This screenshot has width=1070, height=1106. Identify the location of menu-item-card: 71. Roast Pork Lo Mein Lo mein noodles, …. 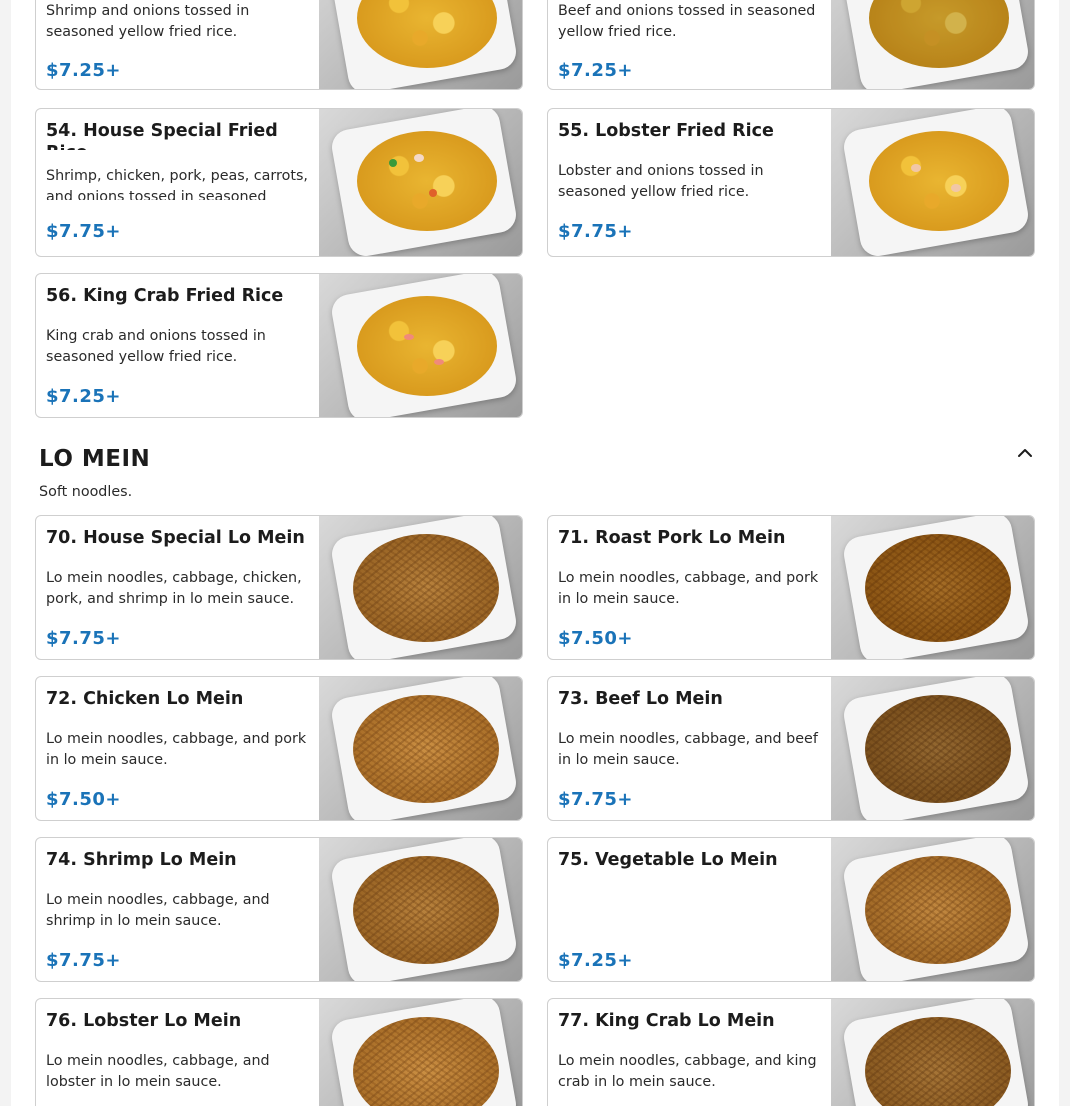
(791, 587).